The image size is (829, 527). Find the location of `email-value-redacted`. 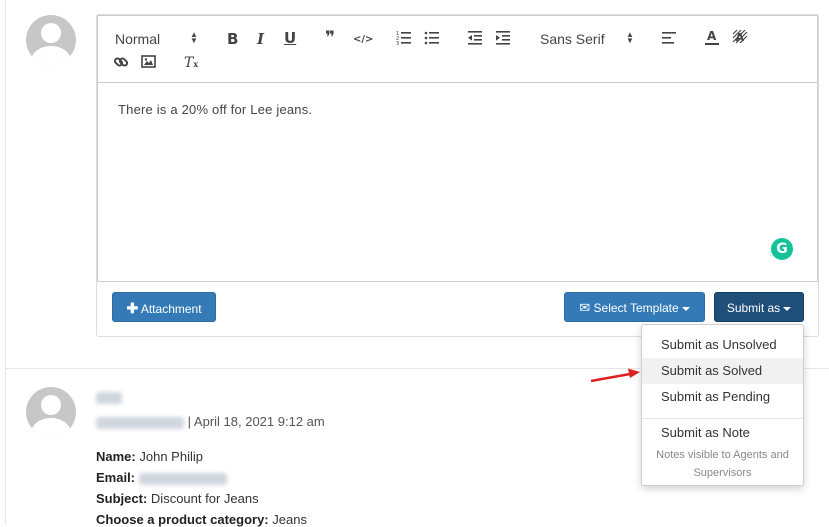

email-value-redacted is located at coordinates (182, 478).